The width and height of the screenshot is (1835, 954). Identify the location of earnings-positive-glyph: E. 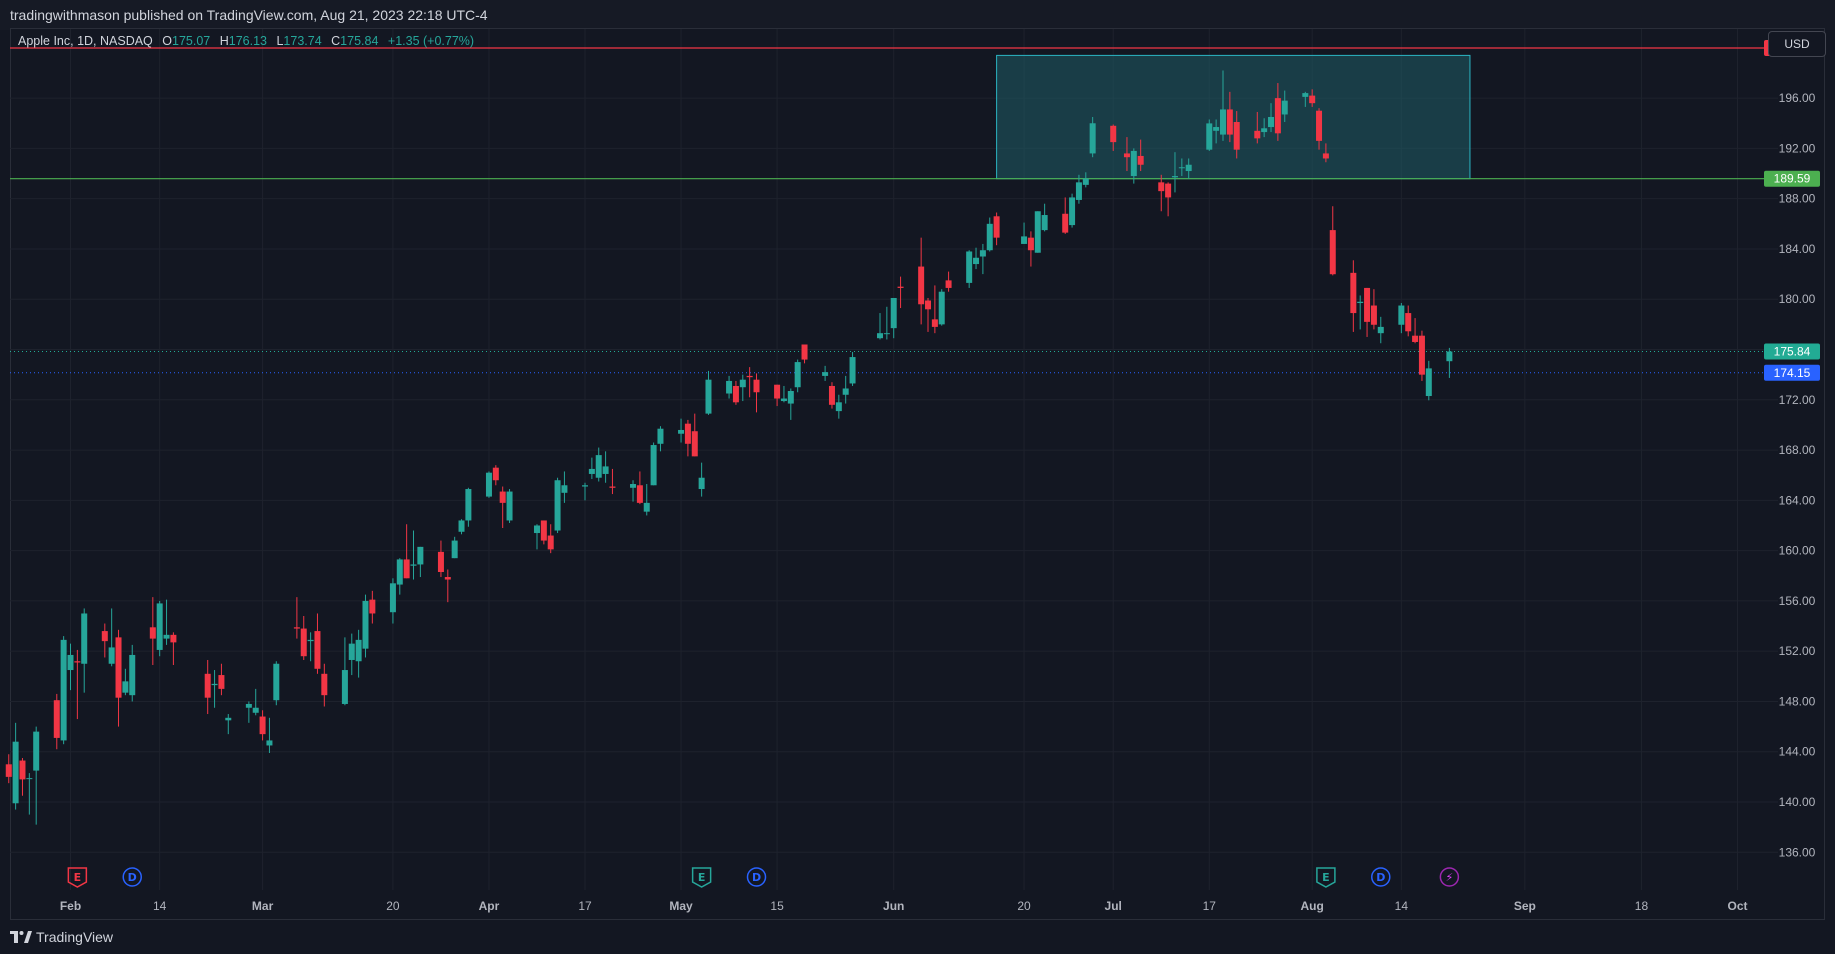
(702, 877).